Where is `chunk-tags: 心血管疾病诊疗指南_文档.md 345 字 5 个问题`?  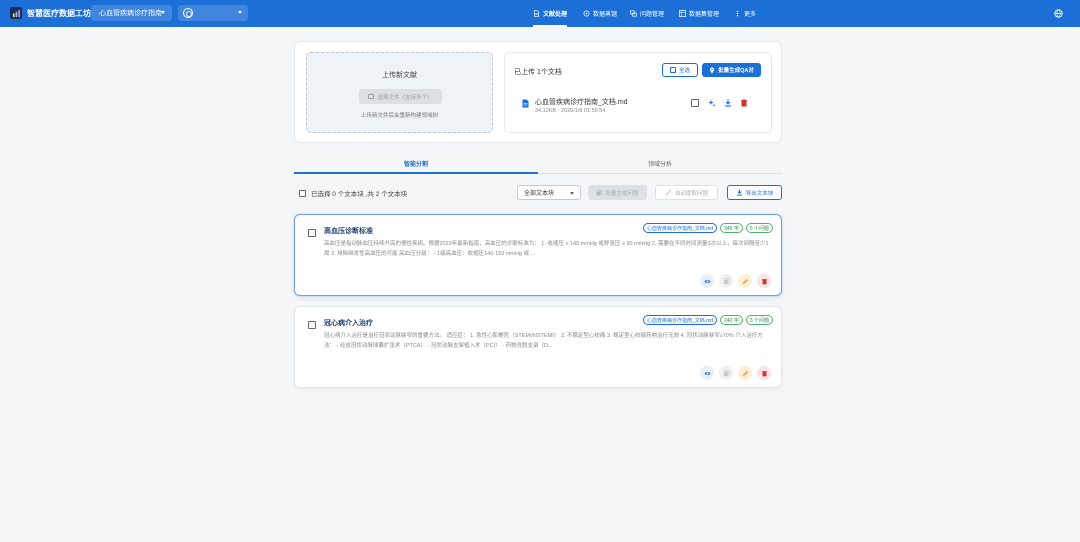 chunk-tags: 心血管疾病诊疗指南_文档.md 345 字 5 个问题 is located at coordinates (707, 228).